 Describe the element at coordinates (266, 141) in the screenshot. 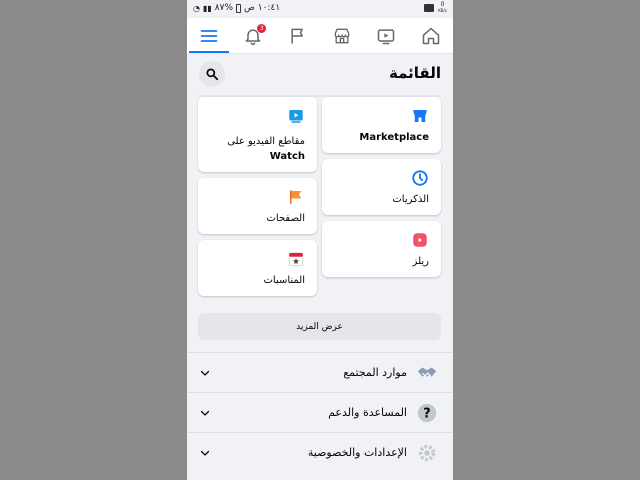

I see `watch-label-line1: مقاطع الفيديو على` at that location.